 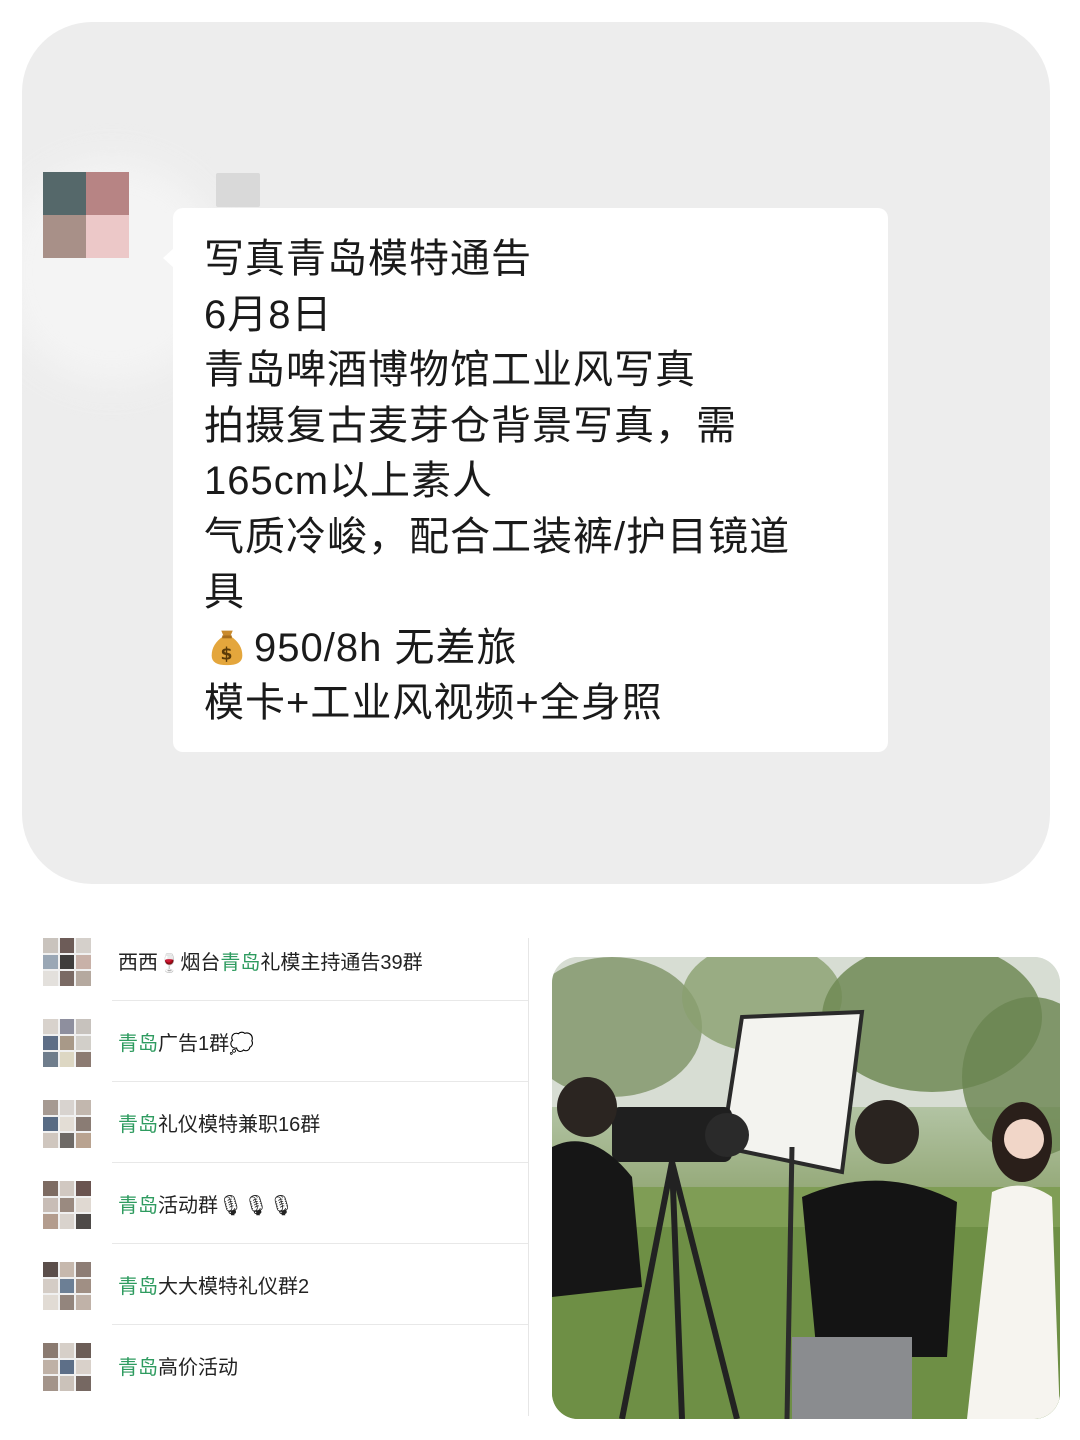 I want to click on group-name: 西西🍷烟台青岛礼模主持通告39群, so click(x=270, y=963).